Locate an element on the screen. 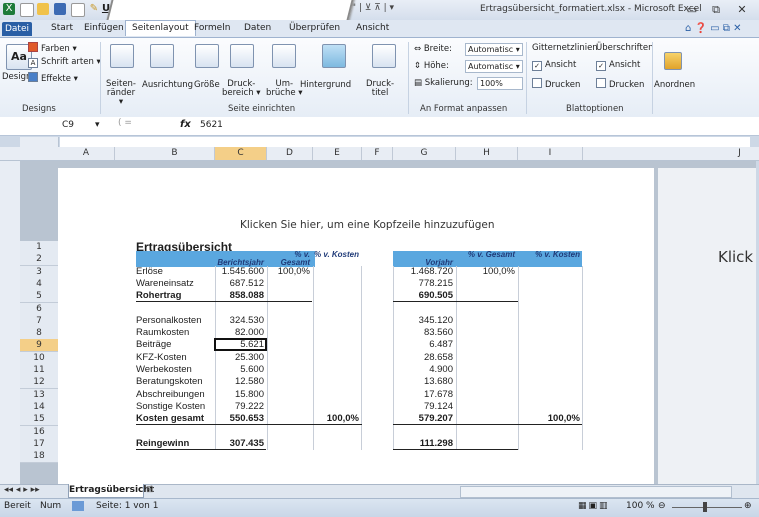 The image size is (759, 517). ueber-ansicht-checkbox: ✓ Ansicht is located at coordinates (618, 65).